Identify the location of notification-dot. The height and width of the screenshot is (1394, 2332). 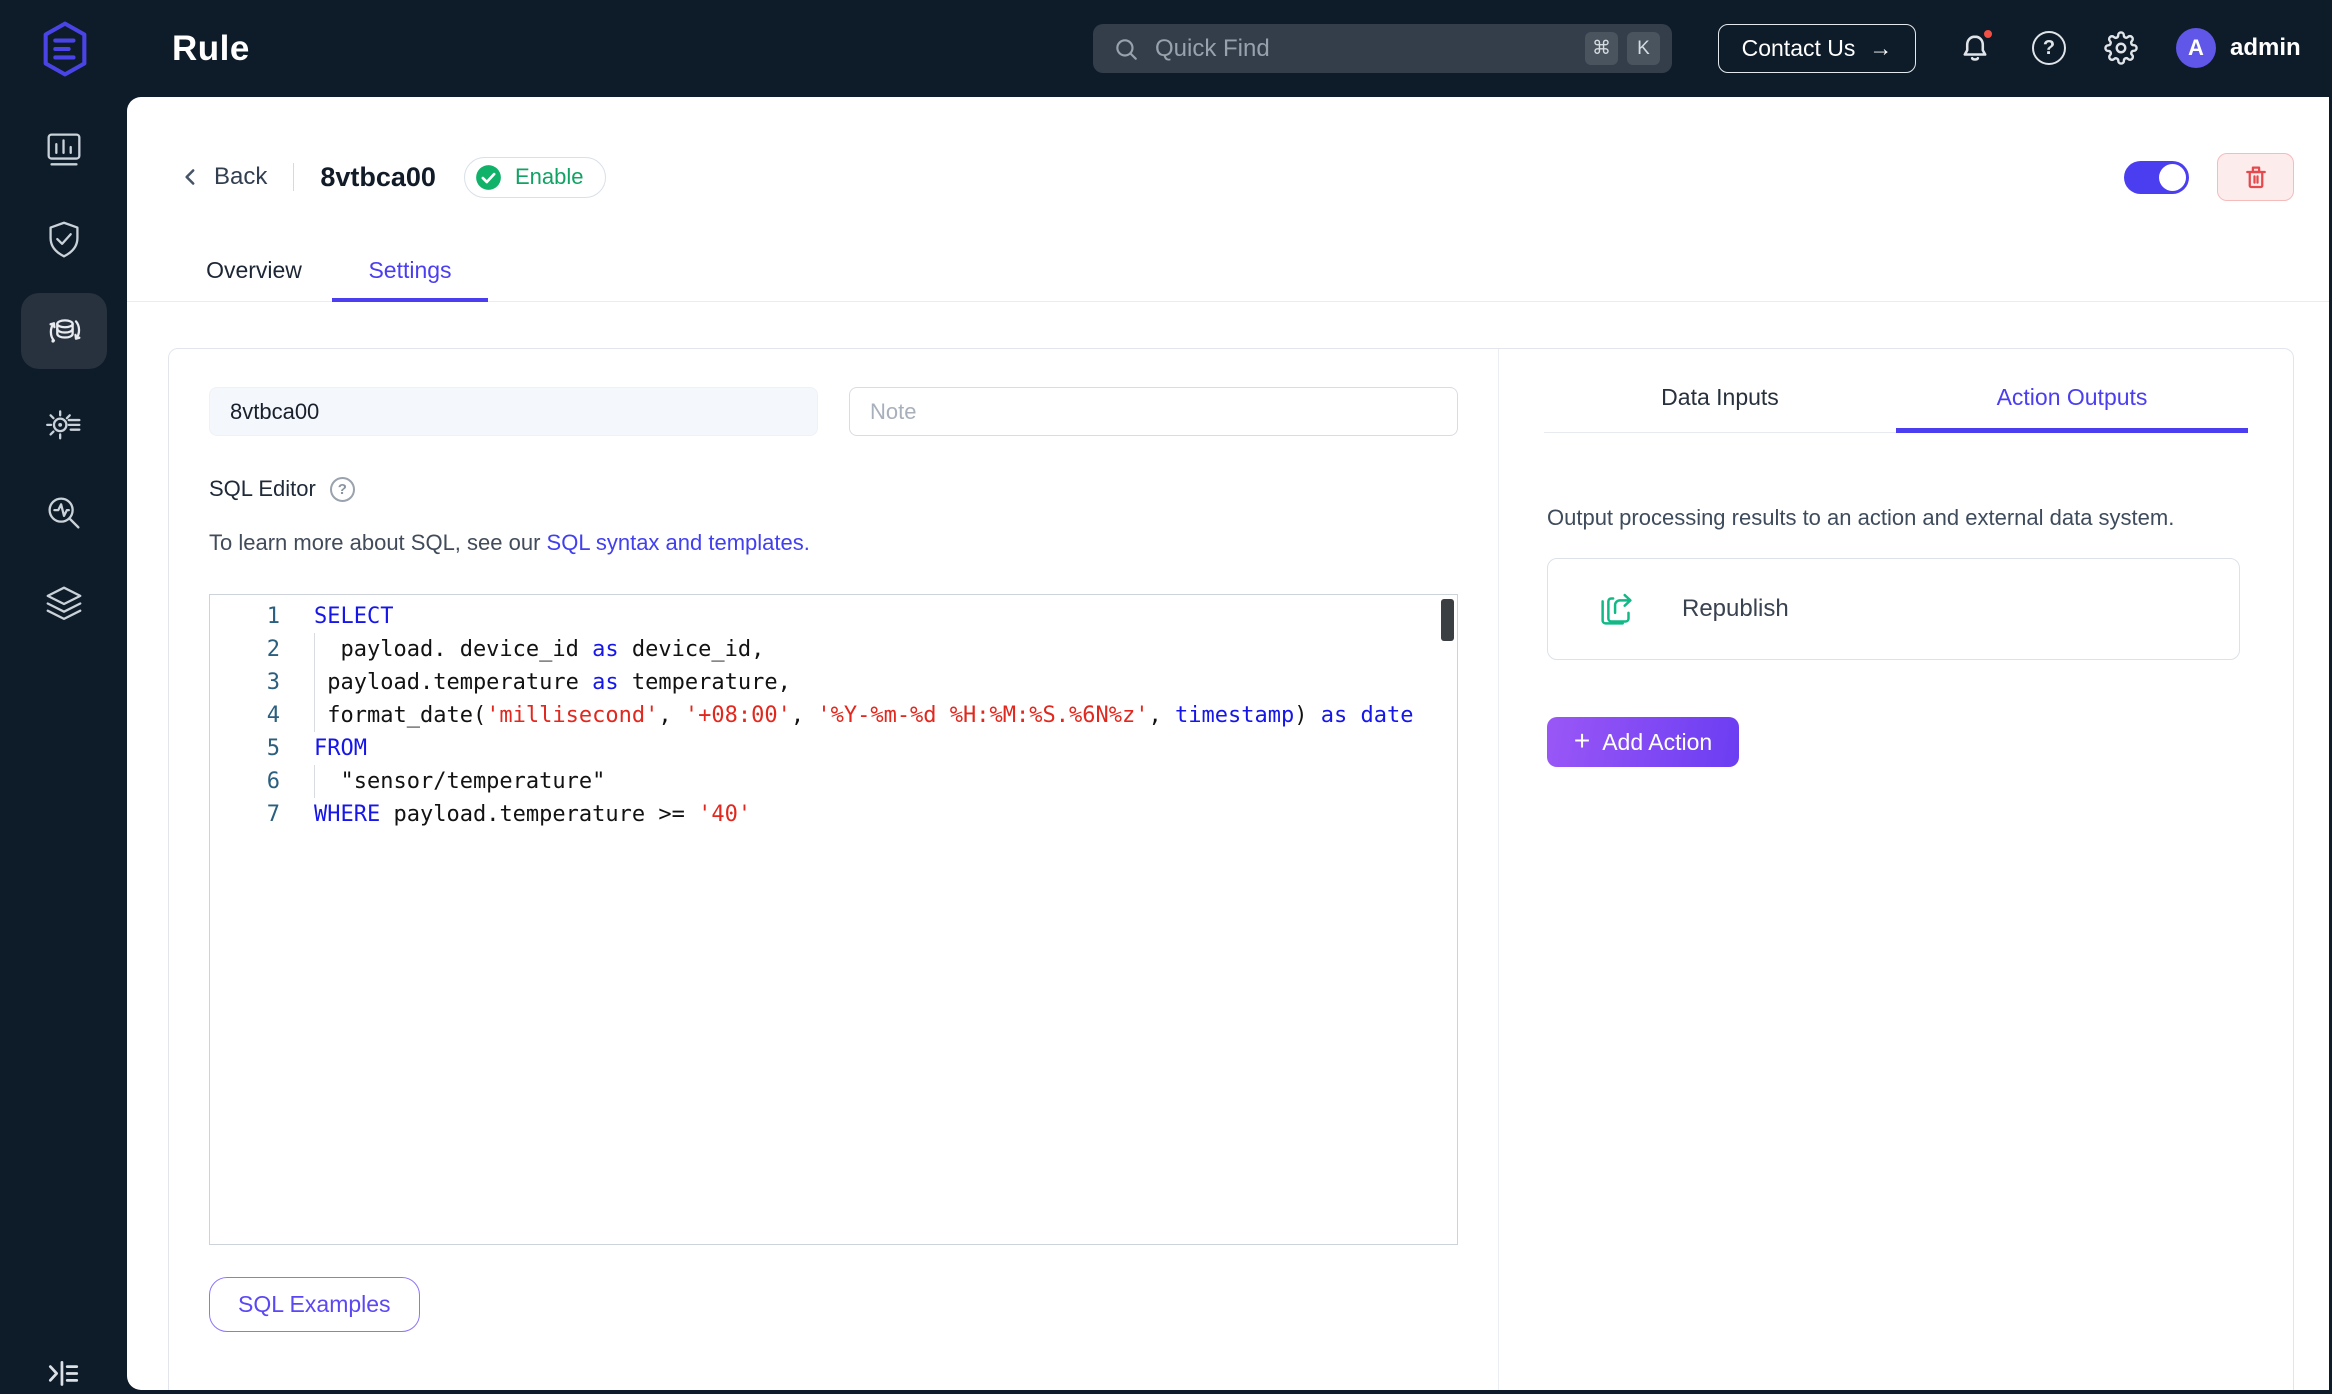
(1988, 34).